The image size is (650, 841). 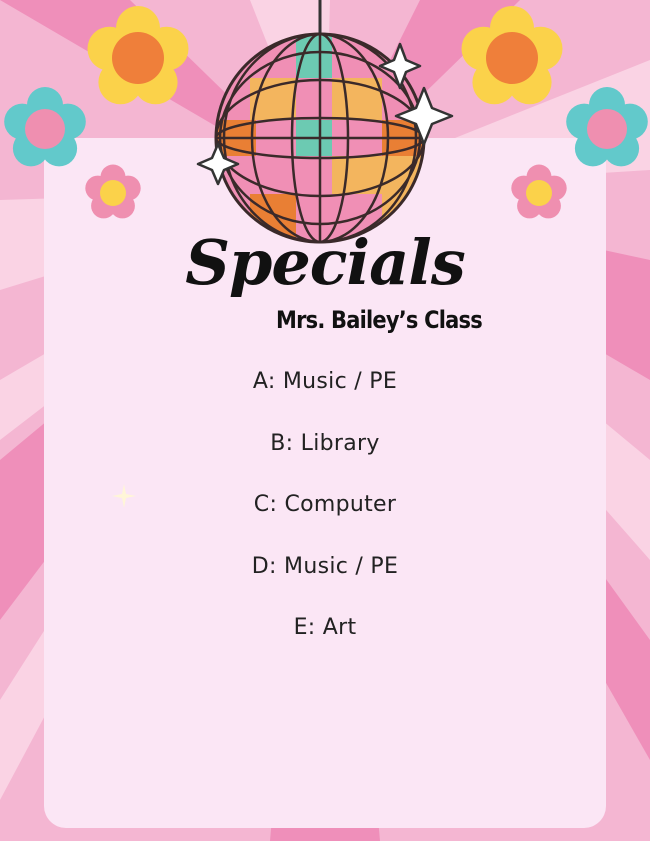 What do you see at coordinates (325, 122) in the screenshot?
I see `disco-ball-icon` at bounding box center [325, 122].